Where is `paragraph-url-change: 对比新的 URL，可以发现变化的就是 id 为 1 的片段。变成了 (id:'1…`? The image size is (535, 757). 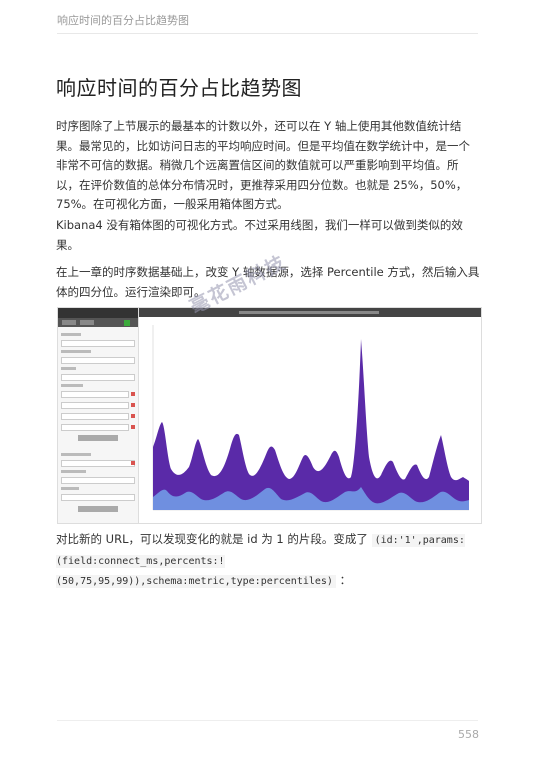
paragraph-url-change: 对比新的 URL，可以发现变化的就是 id 为 1 的片段。变成了 (id:'1… is located at coordinates (268, 561).